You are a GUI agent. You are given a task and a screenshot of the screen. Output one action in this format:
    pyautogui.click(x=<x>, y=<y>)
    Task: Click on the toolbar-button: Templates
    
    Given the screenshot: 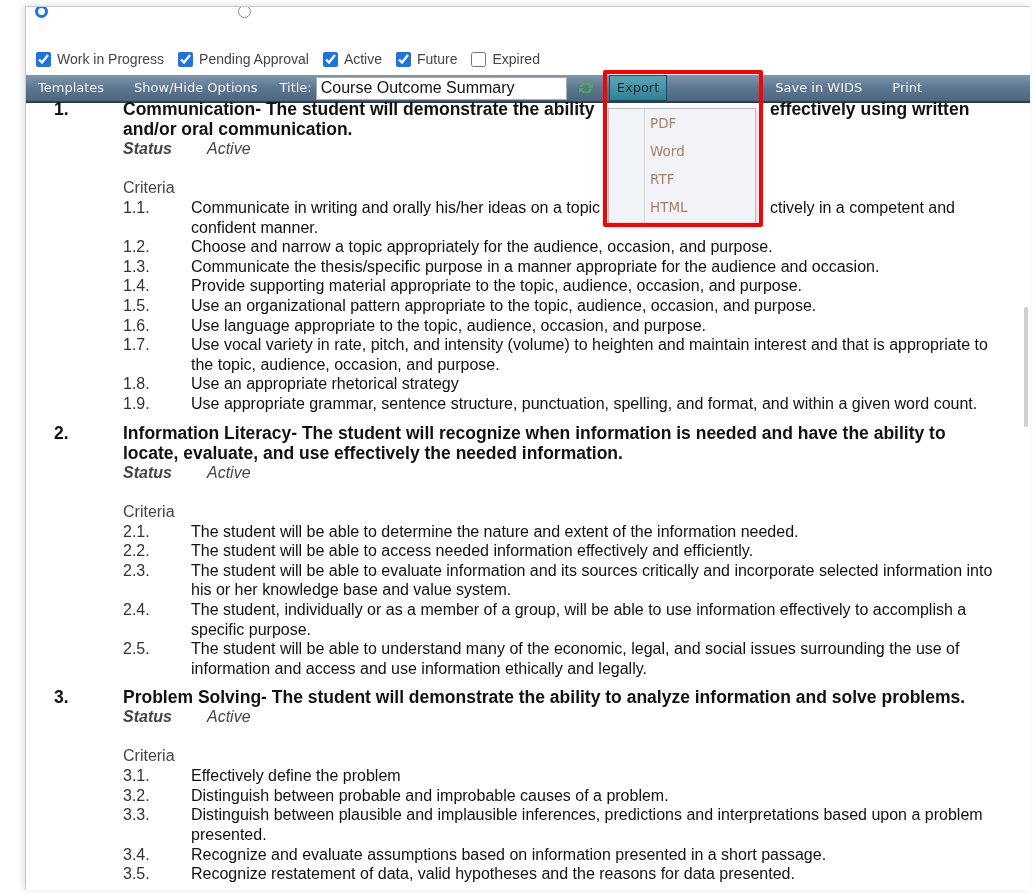 What is the action you would take?
    pyautogui.click(x=71, y=88)
    